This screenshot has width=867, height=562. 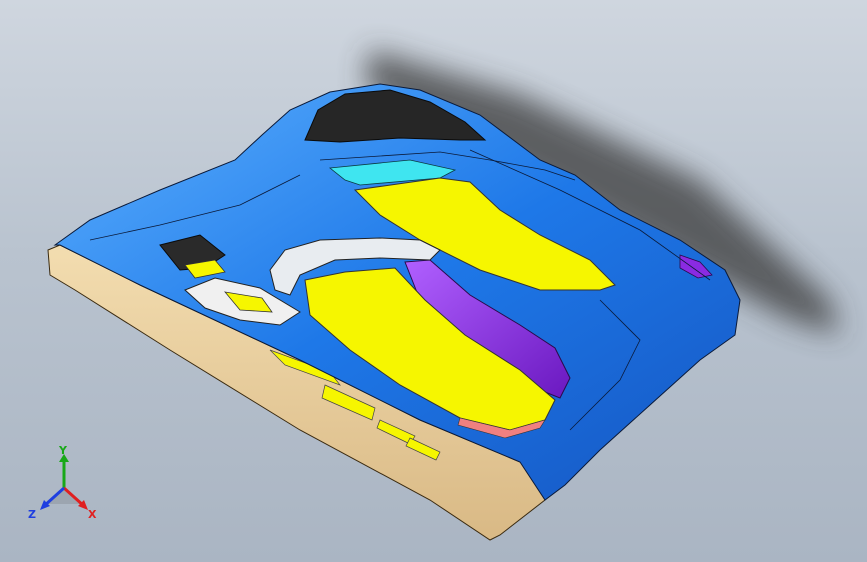 I want to click on axis-triad: Y X Z, so click(x=64, y=488).